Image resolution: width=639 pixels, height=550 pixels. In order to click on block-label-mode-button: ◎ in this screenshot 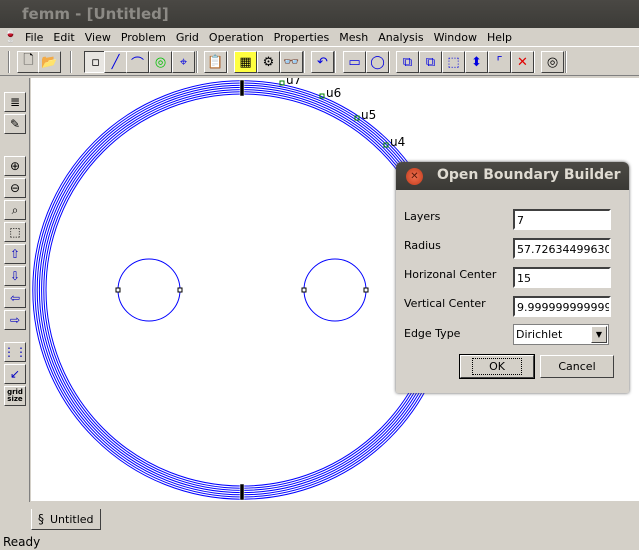, I will do `click(160, 62)`.